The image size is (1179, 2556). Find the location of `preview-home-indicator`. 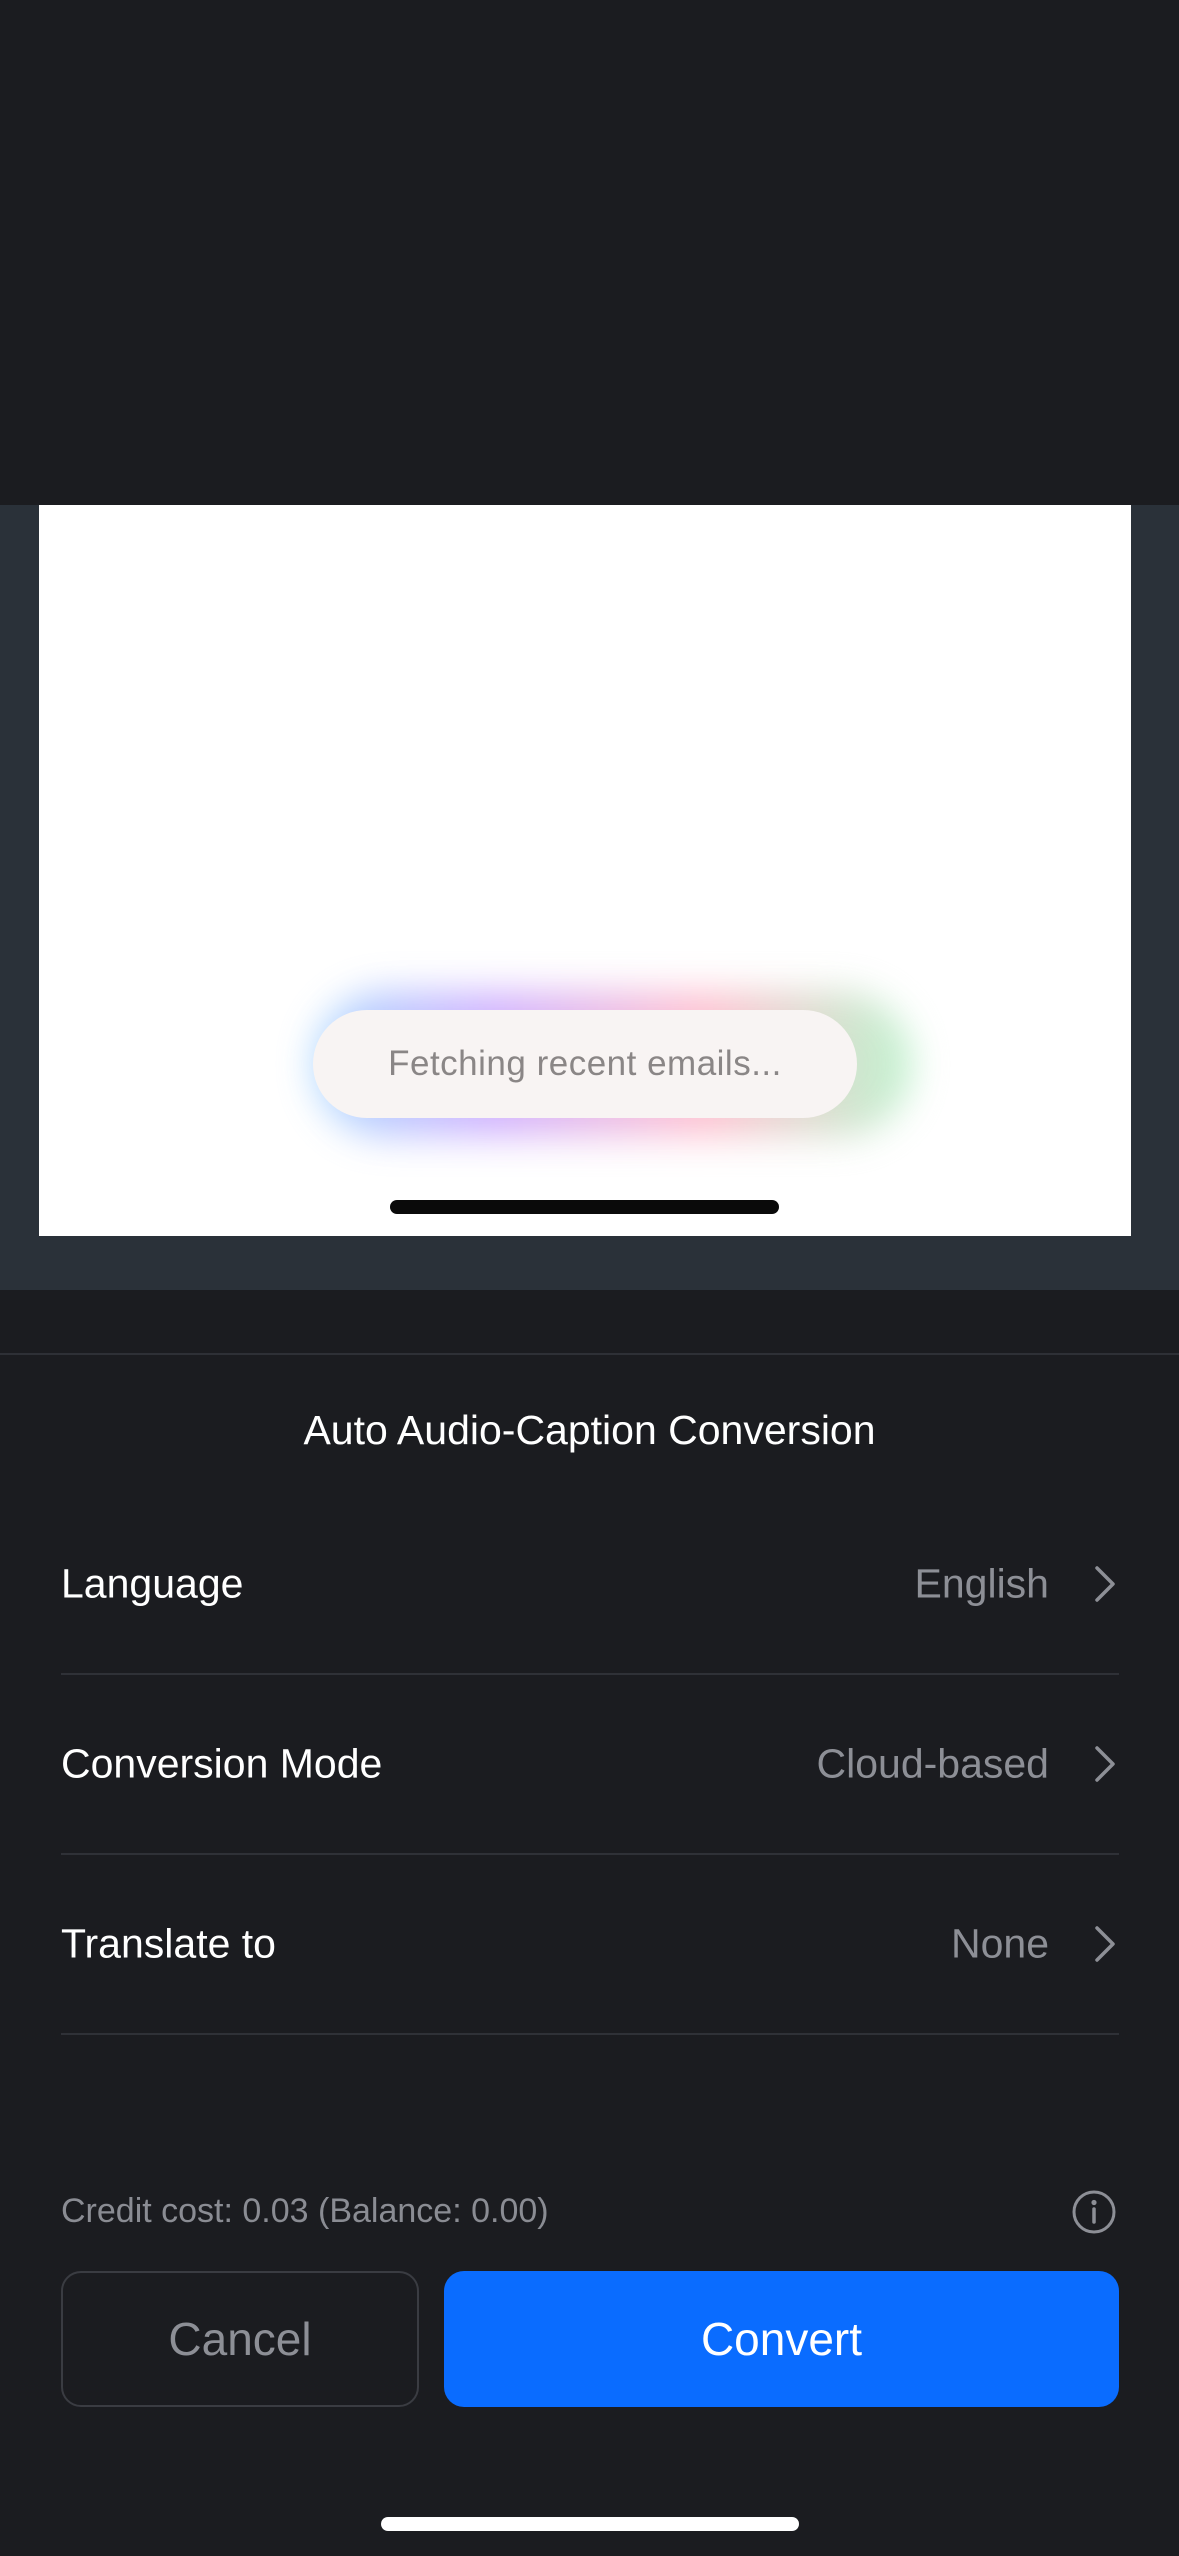

preview-home-indicator is located at coordinates (584, 1207).